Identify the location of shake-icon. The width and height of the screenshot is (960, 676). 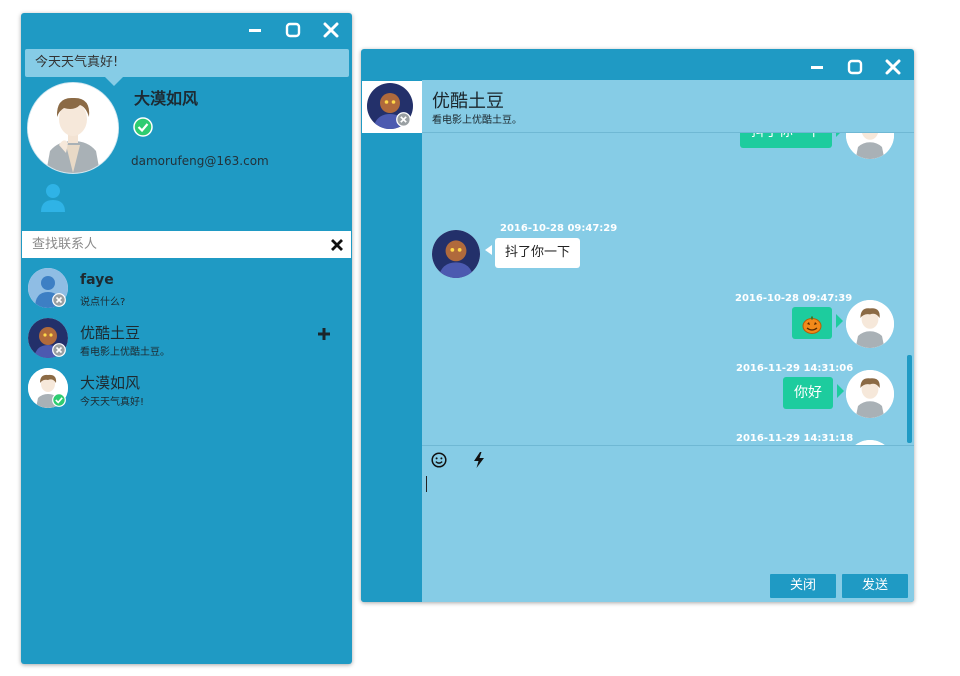
(479, 462).